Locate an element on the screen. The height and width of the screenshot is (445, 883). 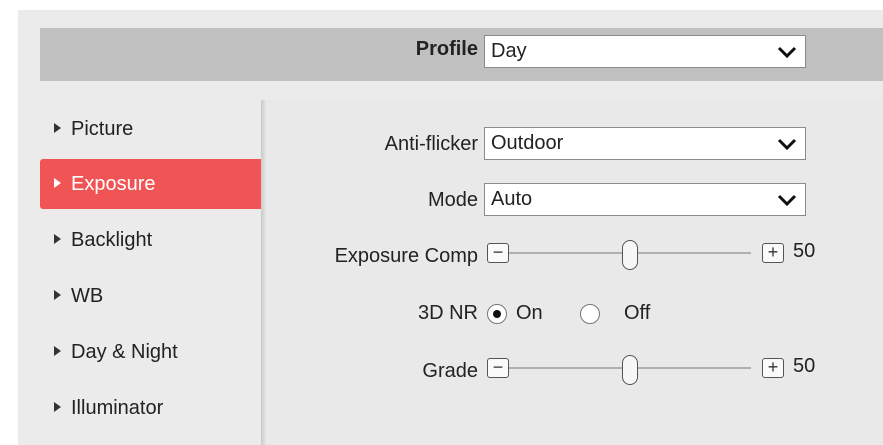
mode-label: Mode is located at coordinates (452, 200).